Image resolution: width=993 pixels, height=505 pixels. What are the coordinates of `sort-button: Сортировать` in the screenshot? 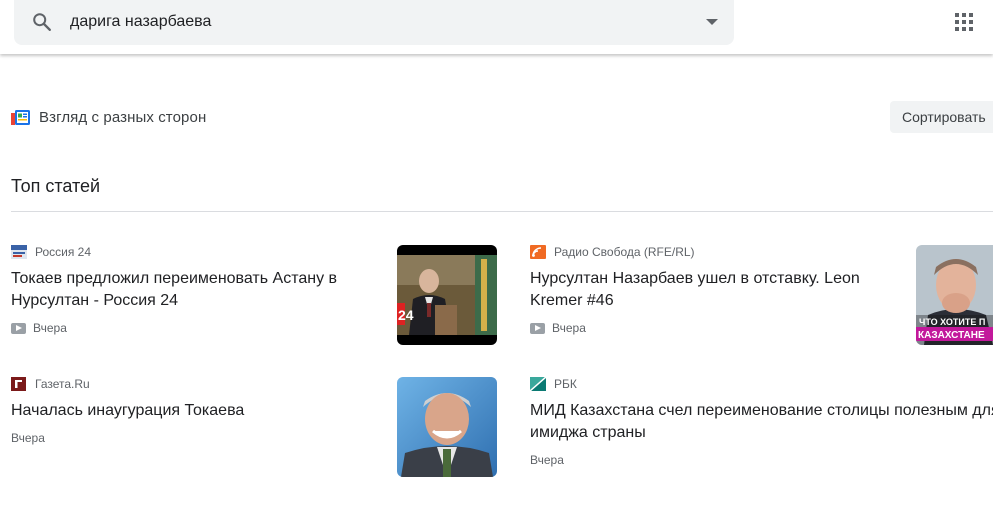 It's located at (941, 117).